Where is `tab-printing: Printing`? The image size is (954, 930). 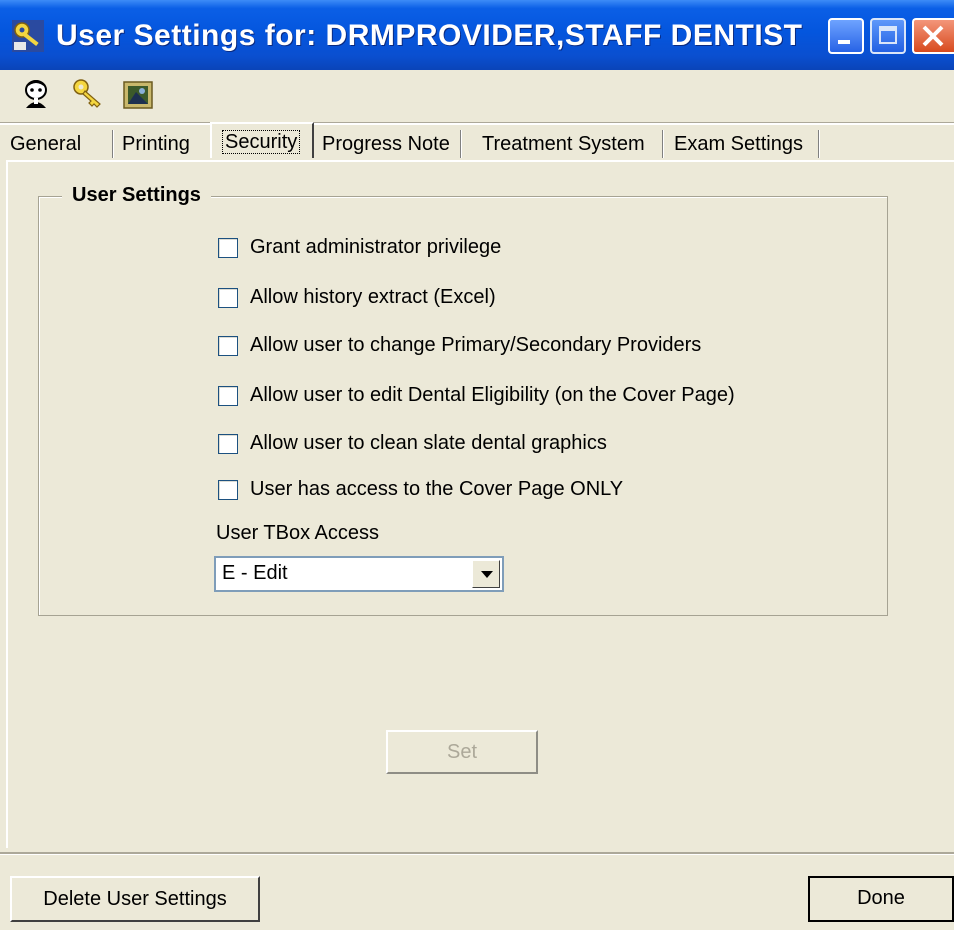 tab-printing: Printing is located at coordinates (156, 144).